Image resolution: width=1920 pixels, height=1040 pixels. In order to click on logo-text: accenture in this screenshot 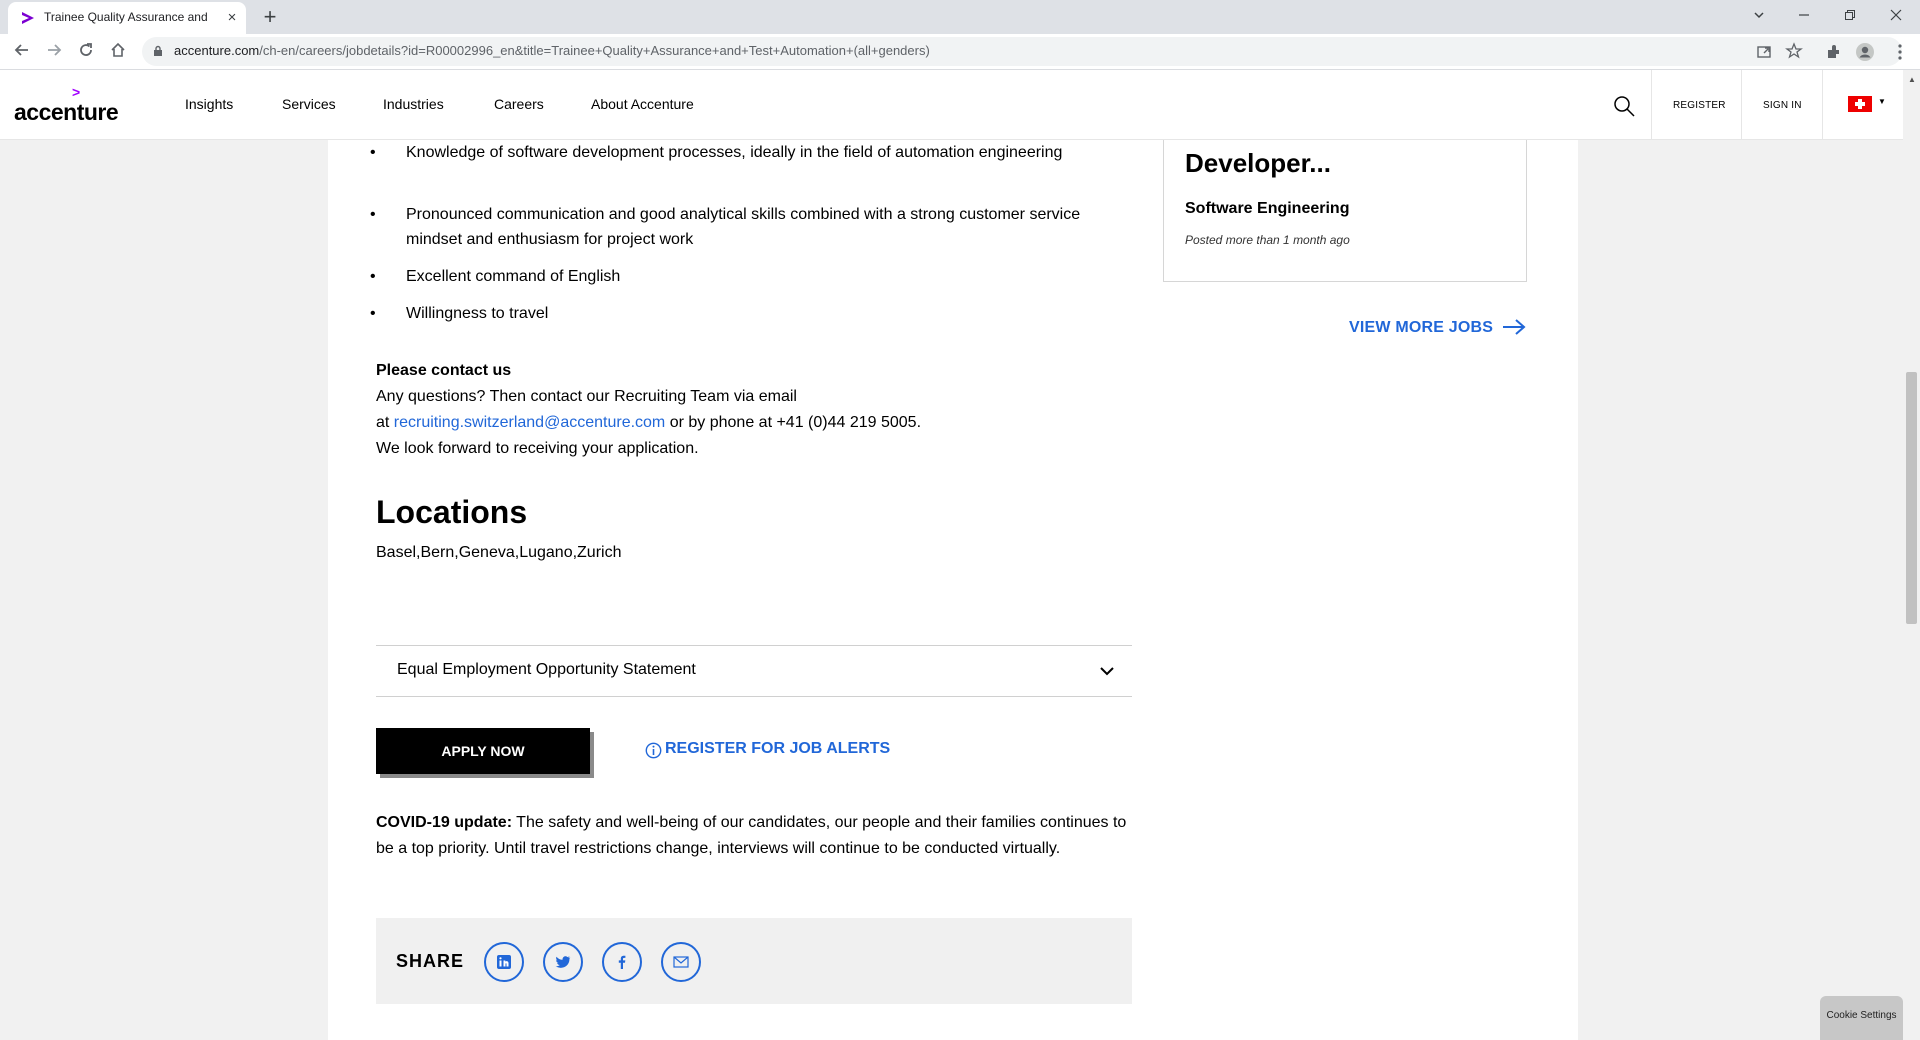, I will do `click(66, 112)`.